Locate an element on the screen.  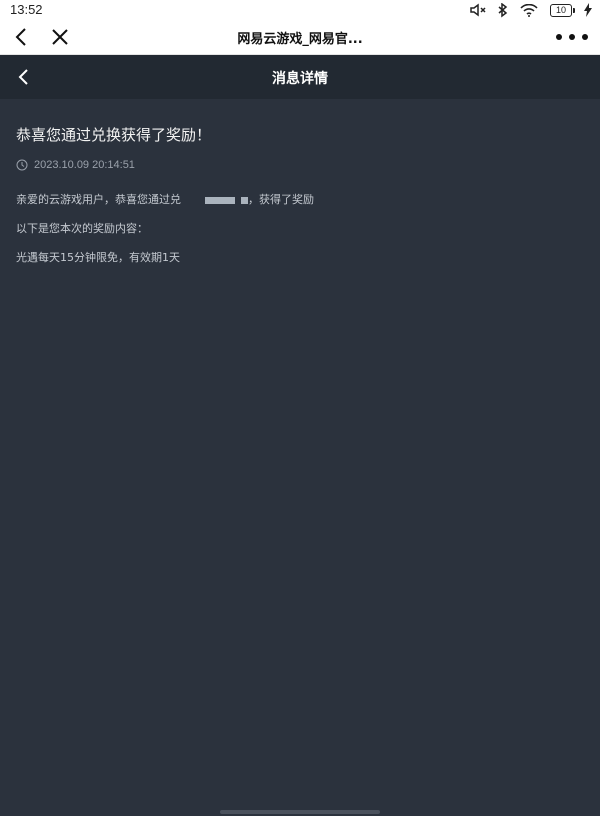
body-line1-end: ，获得了奖励 is located at coordinates (281, 199).